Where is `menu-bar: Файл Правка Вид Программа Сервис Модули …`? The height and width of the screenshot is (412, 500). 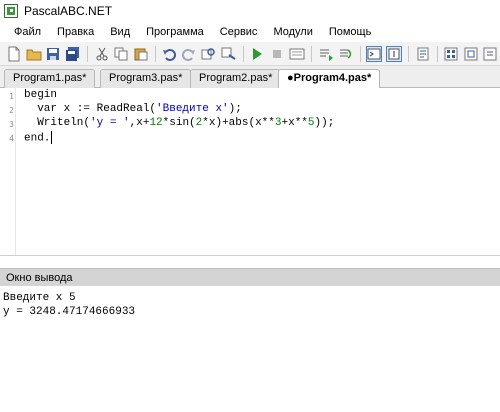
menu-bar: Файл Правка Вид Программа Сервис Модули … is located at coordinates (250, 32).